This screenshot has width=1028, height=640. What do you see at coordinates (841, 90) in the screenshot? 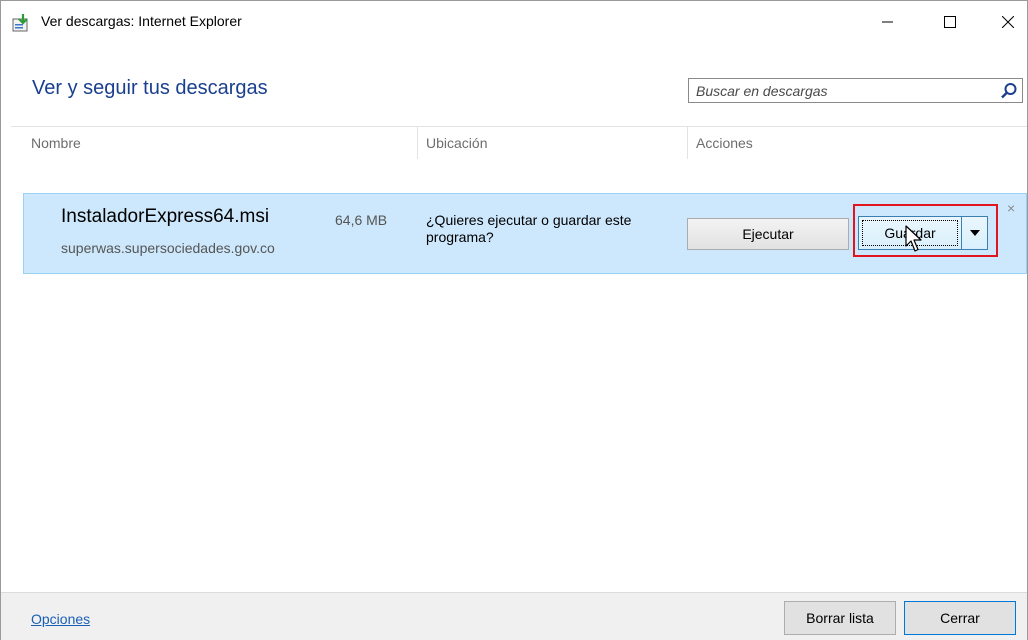
I see `search-input` at bounding box center [841, 90].